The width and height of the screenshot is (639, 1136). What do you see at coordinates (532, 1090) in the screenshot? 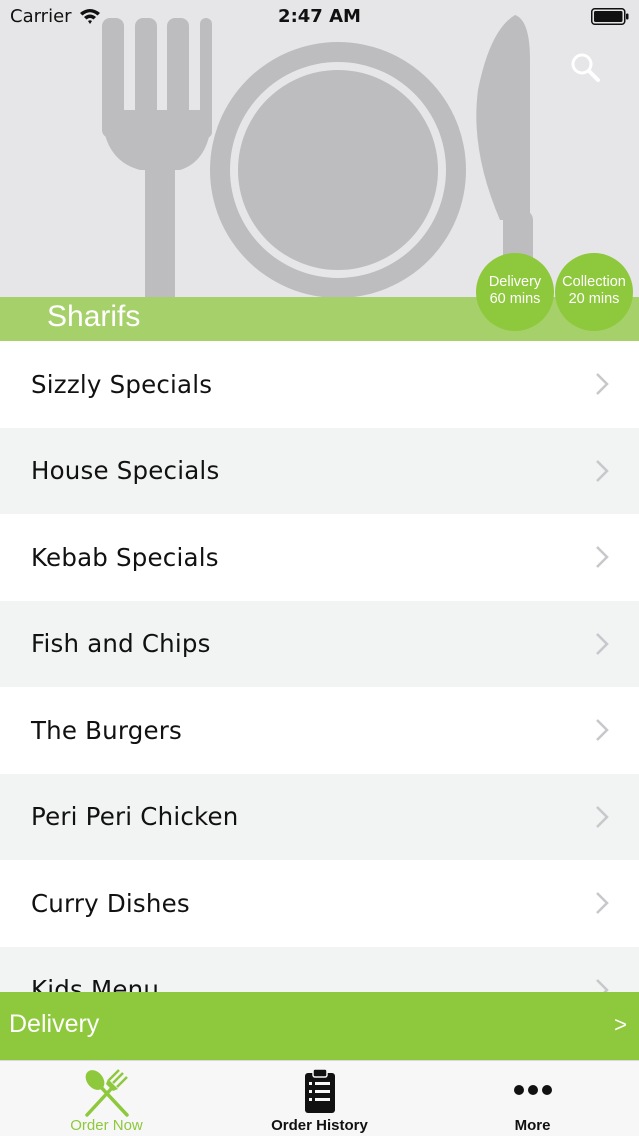
I see `more-dots-icon` at bounding box center [532, 1090].